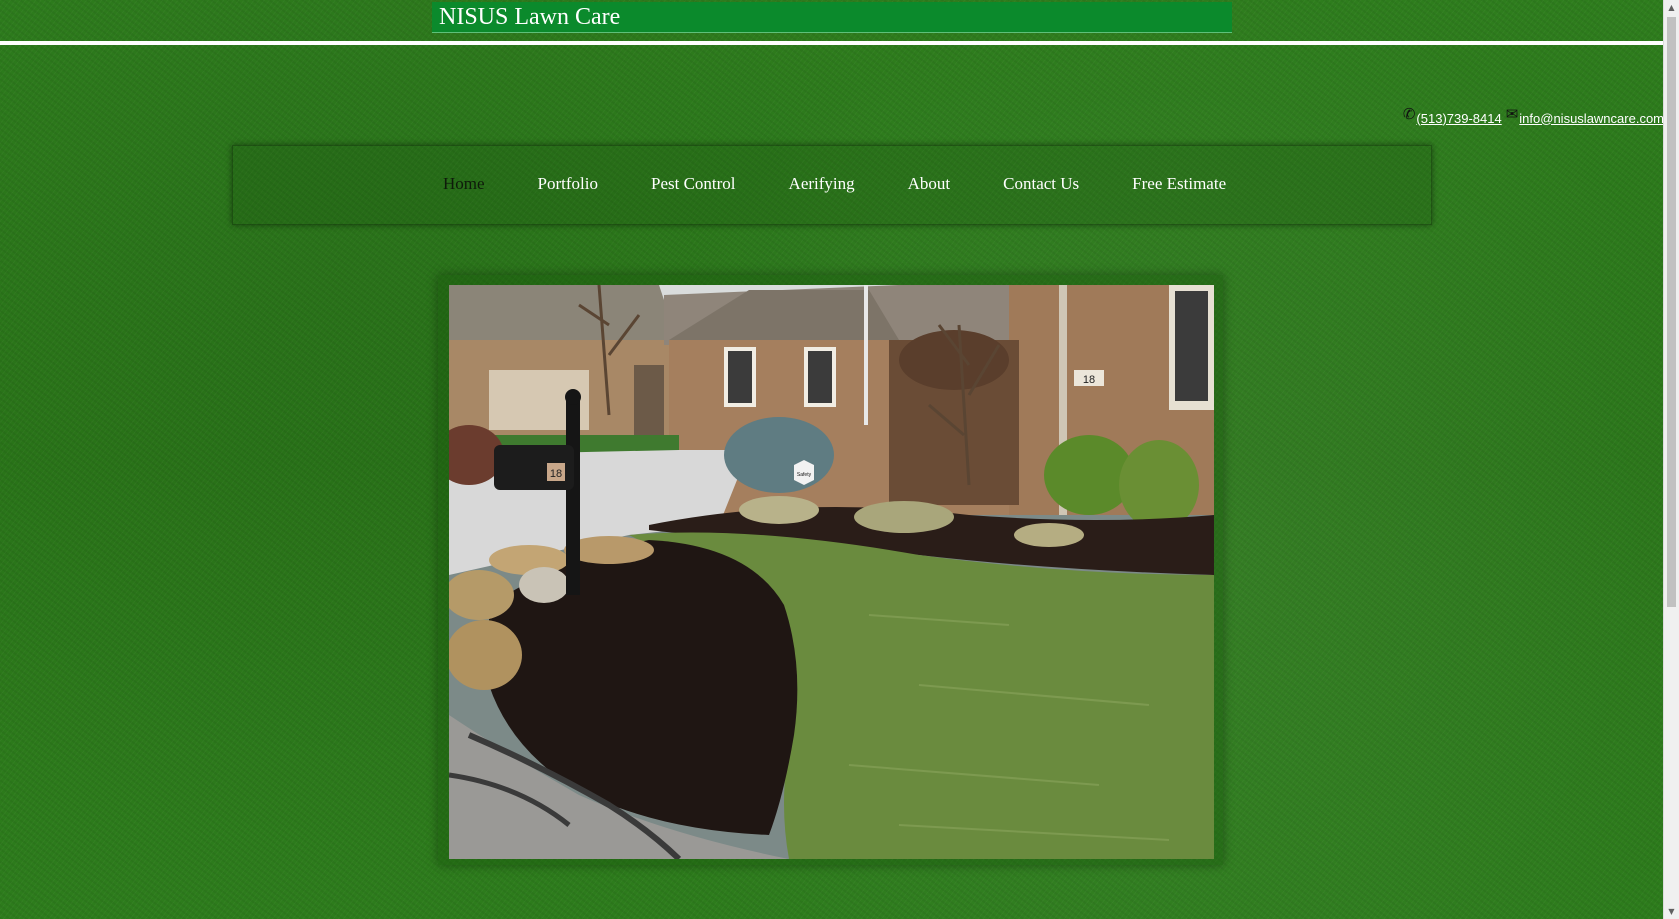 The image size is (1679, 919). Describe the element at coordinates (1512, 114) in the screenshot. I see `envelope-icon: ✉` at that location.